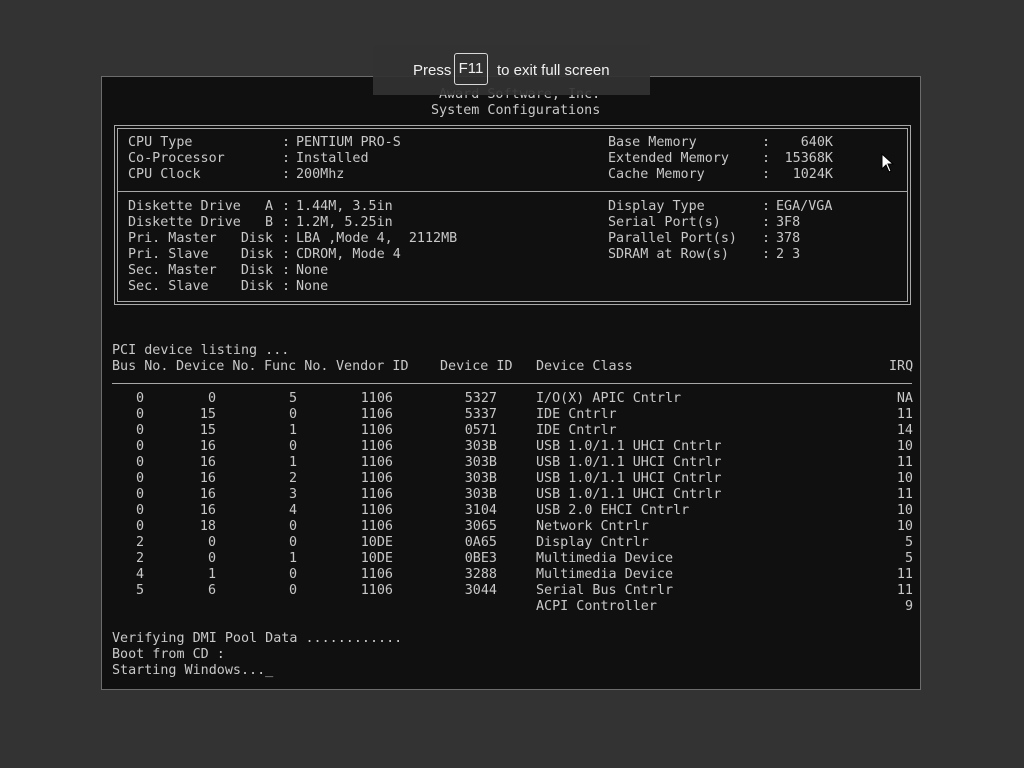 The image size is (1024, 768). What do you see at coordinates (201, 270) in the screenshot?
I see `config-label: Sec. Master Disk` at bounding box center [201, 270].